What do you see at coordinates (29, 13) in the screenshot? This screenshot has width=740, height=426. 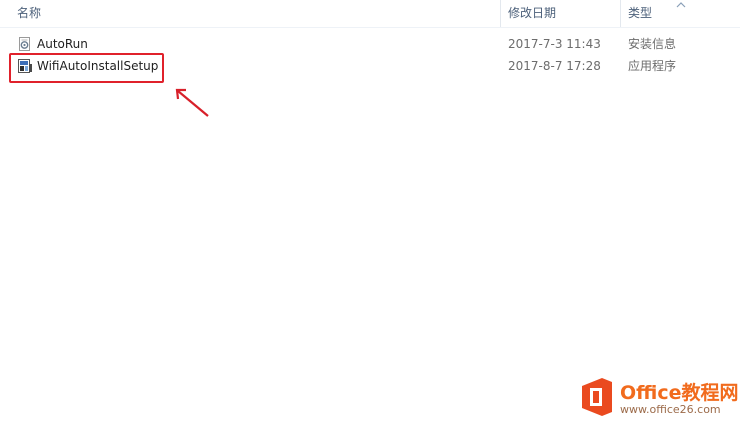 I see `column-header-name: 名称` at bounding box center [29, 13].